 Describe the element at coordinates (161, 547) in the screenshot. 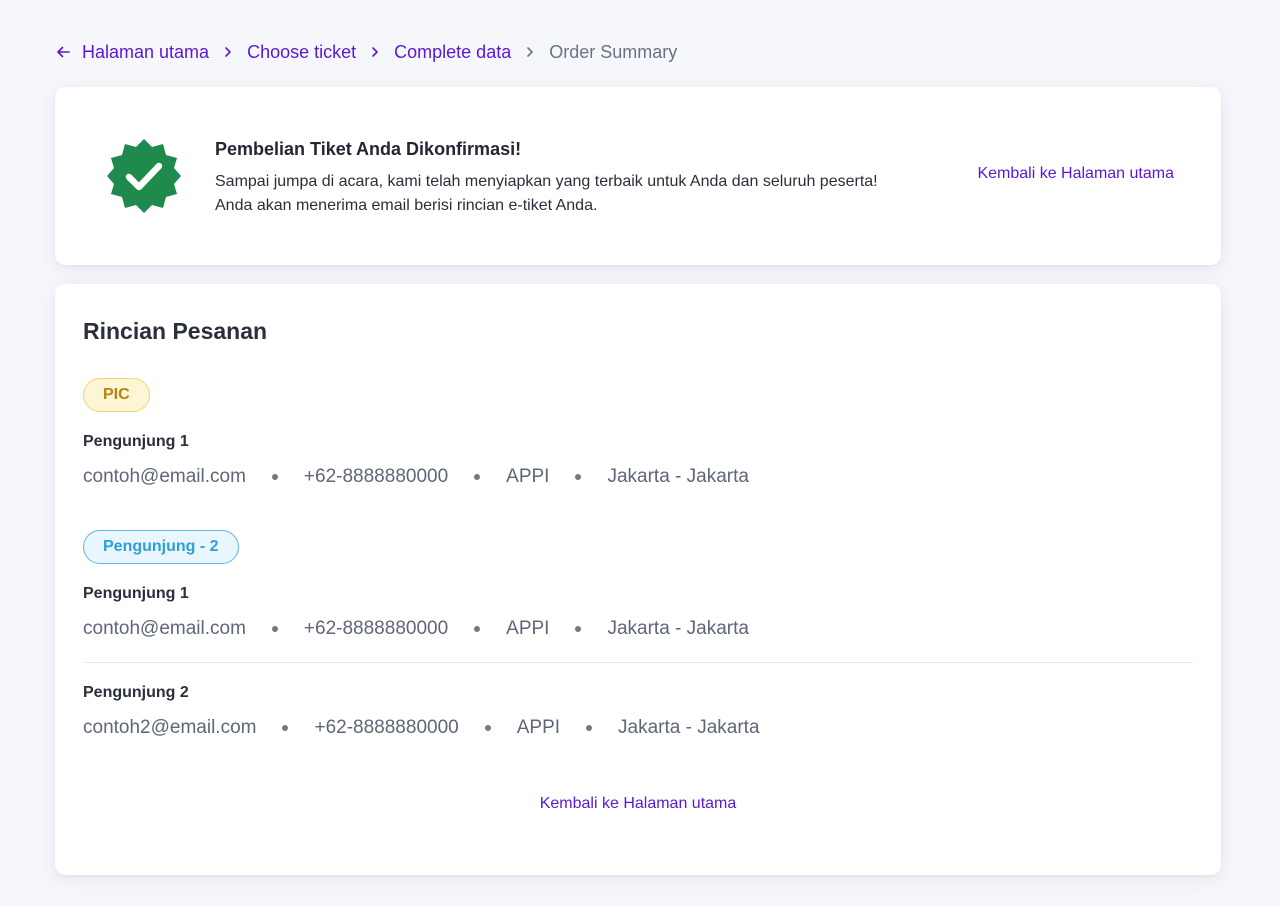

I see `visitor-group-badge: Pengunjung - 2` at that location.